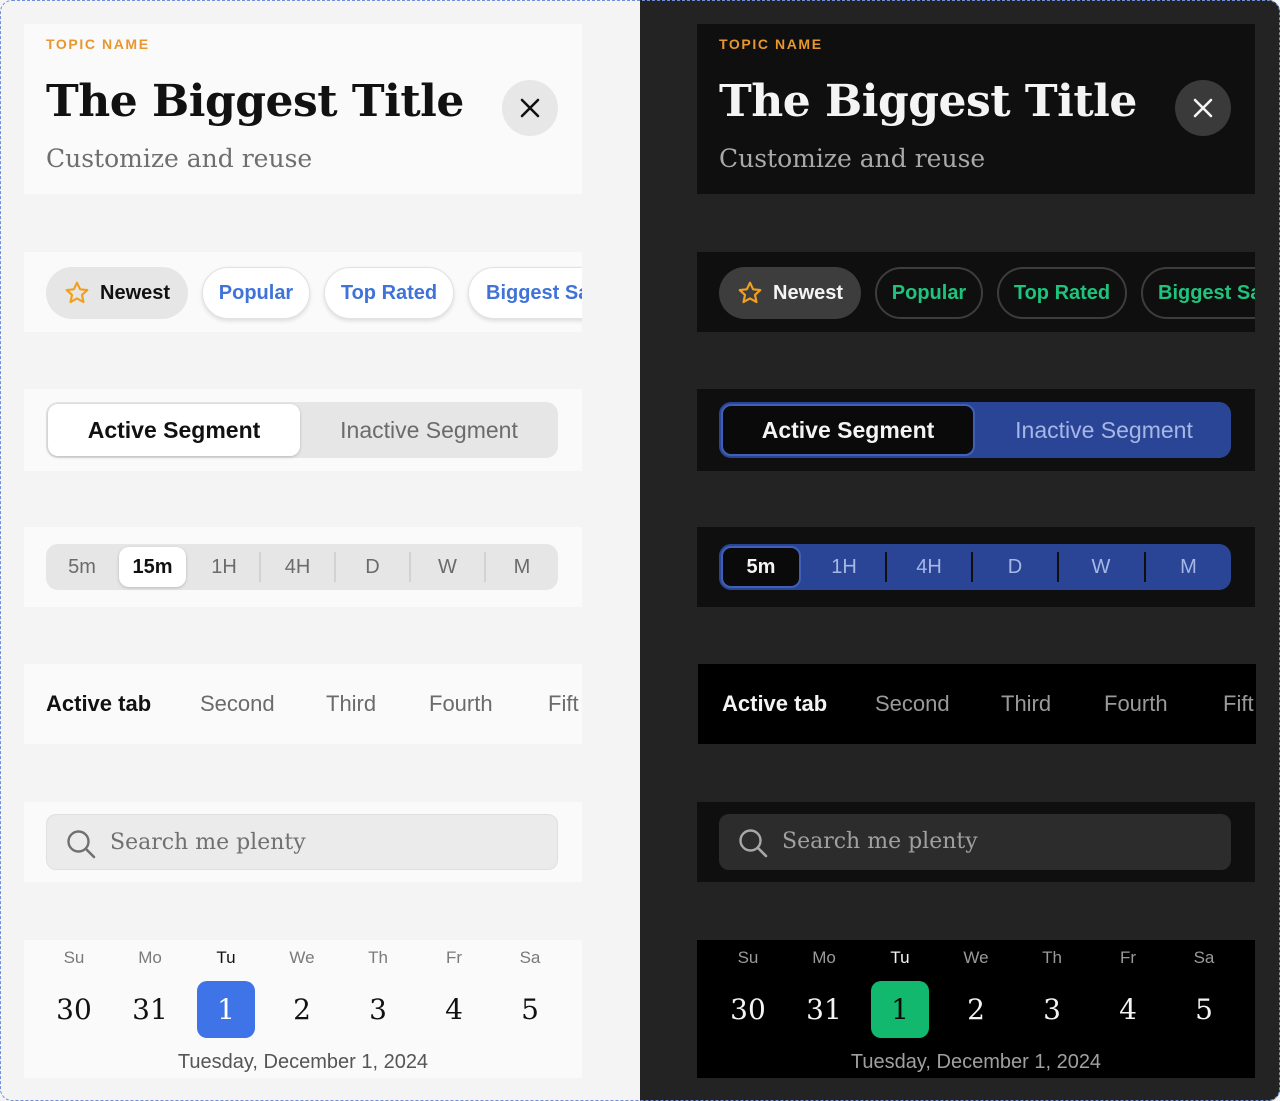 This screenshot has width=1280, height=1101. I want to click on timeframe-selector: 5m 1H 4H D W M, so click(975, 567).